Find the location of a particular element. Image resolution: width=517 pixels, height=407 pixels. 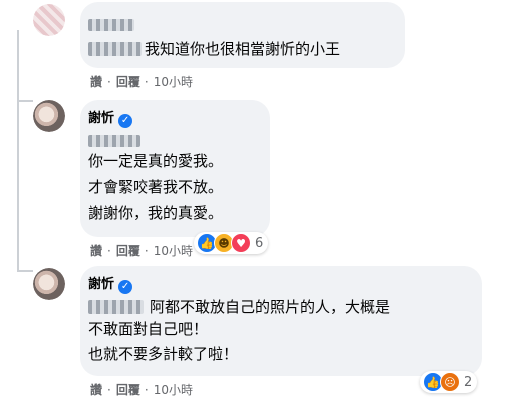

blurred-author-name is located at coordinates (111, 23).